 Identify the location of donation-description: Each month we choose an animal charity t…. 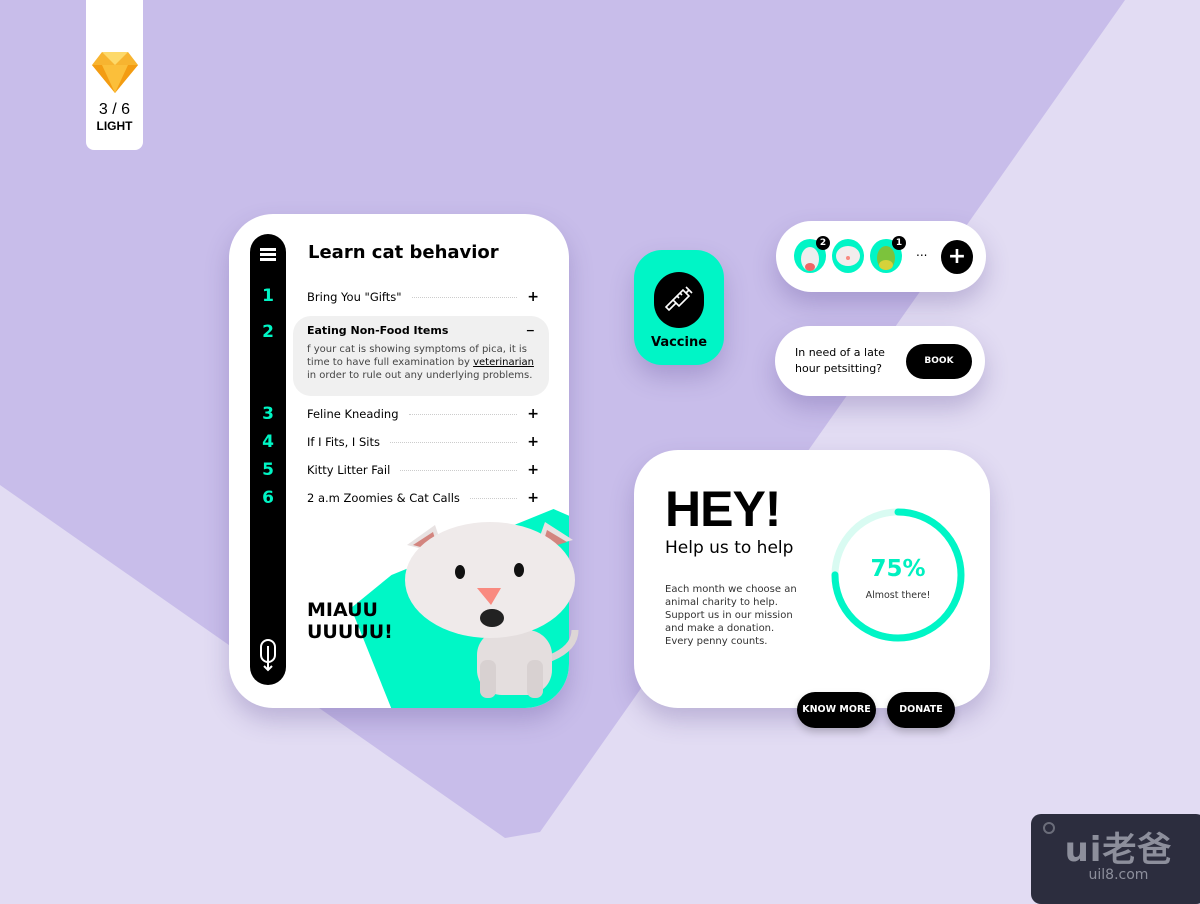
(731, 615).